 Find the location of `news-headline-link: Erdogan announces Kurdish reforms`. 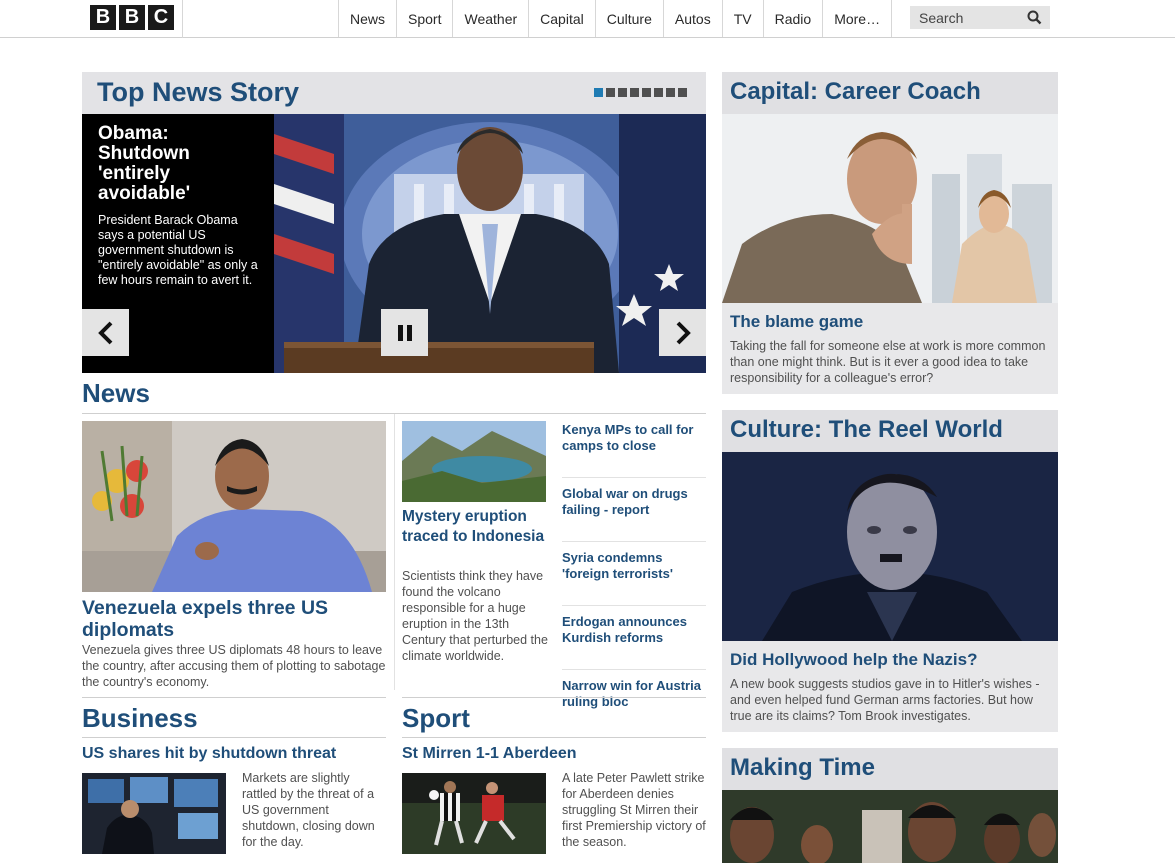

news-headline-link: Erdogan announces Kurdish reforms is located at coordinates (634, 641).